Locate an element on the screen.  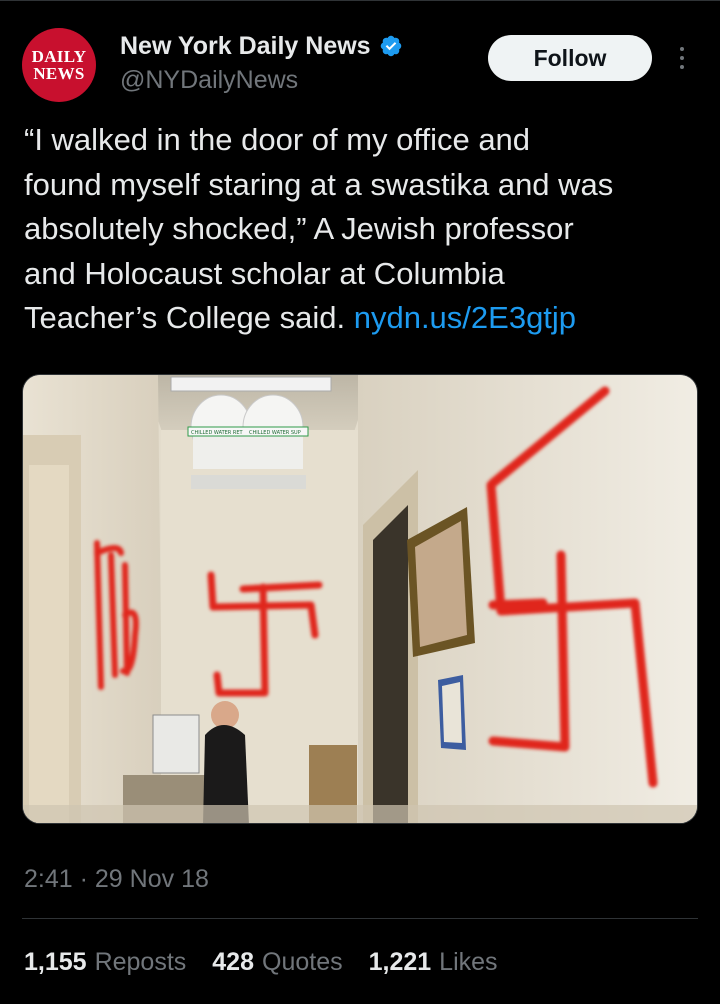
likes-stat: 1,221 Likes is located at coordinates (433, 962).